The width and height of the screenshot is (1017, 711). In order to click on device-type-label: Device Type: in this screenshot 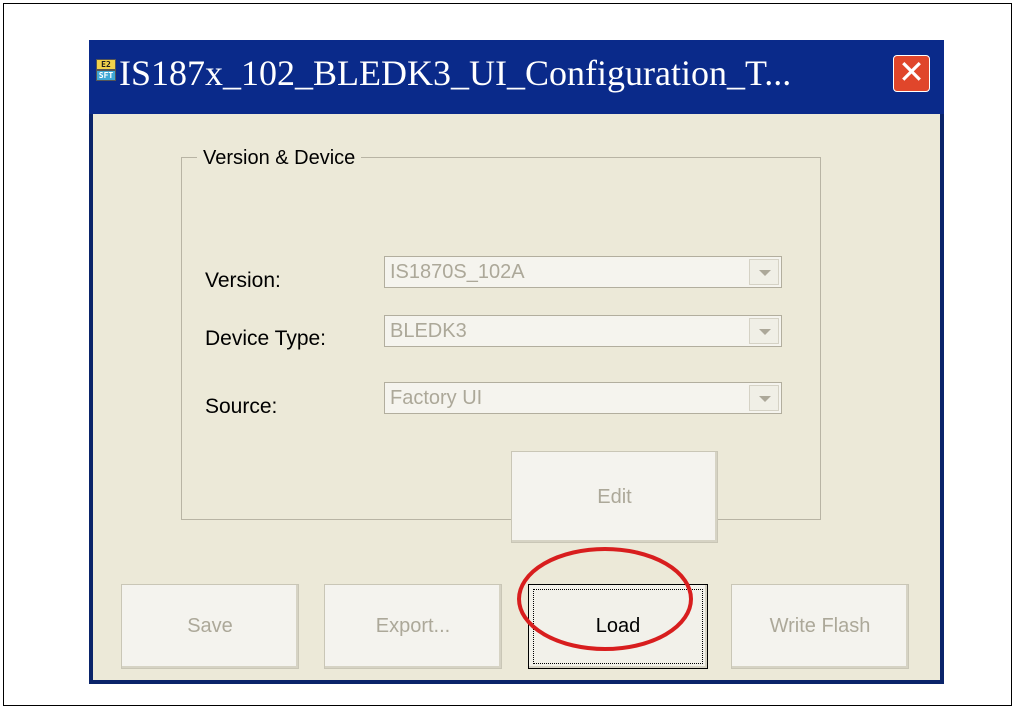, I will do `click(266, 338)`.